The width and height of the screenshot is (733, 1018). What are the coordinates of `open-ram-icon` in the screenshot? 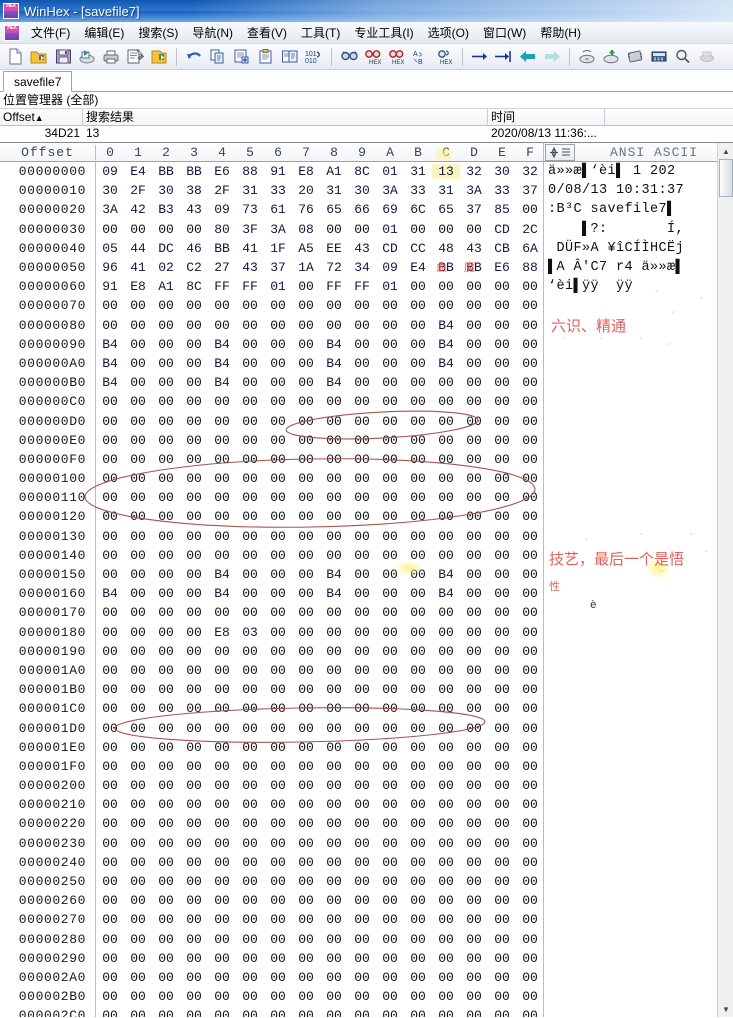 It's located at (159, 57).